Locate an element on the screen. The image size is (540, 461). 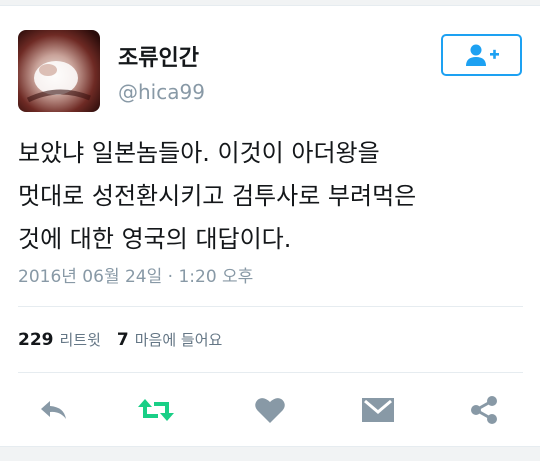
reply-icon is located at coordinates (53, 410).